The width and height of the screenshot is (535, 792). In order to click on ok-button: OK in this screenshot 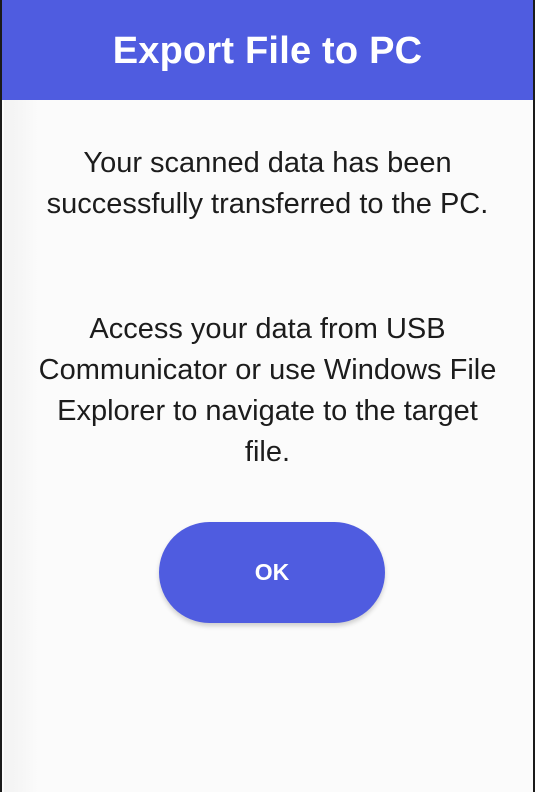, I will do `click(272, 572)`.